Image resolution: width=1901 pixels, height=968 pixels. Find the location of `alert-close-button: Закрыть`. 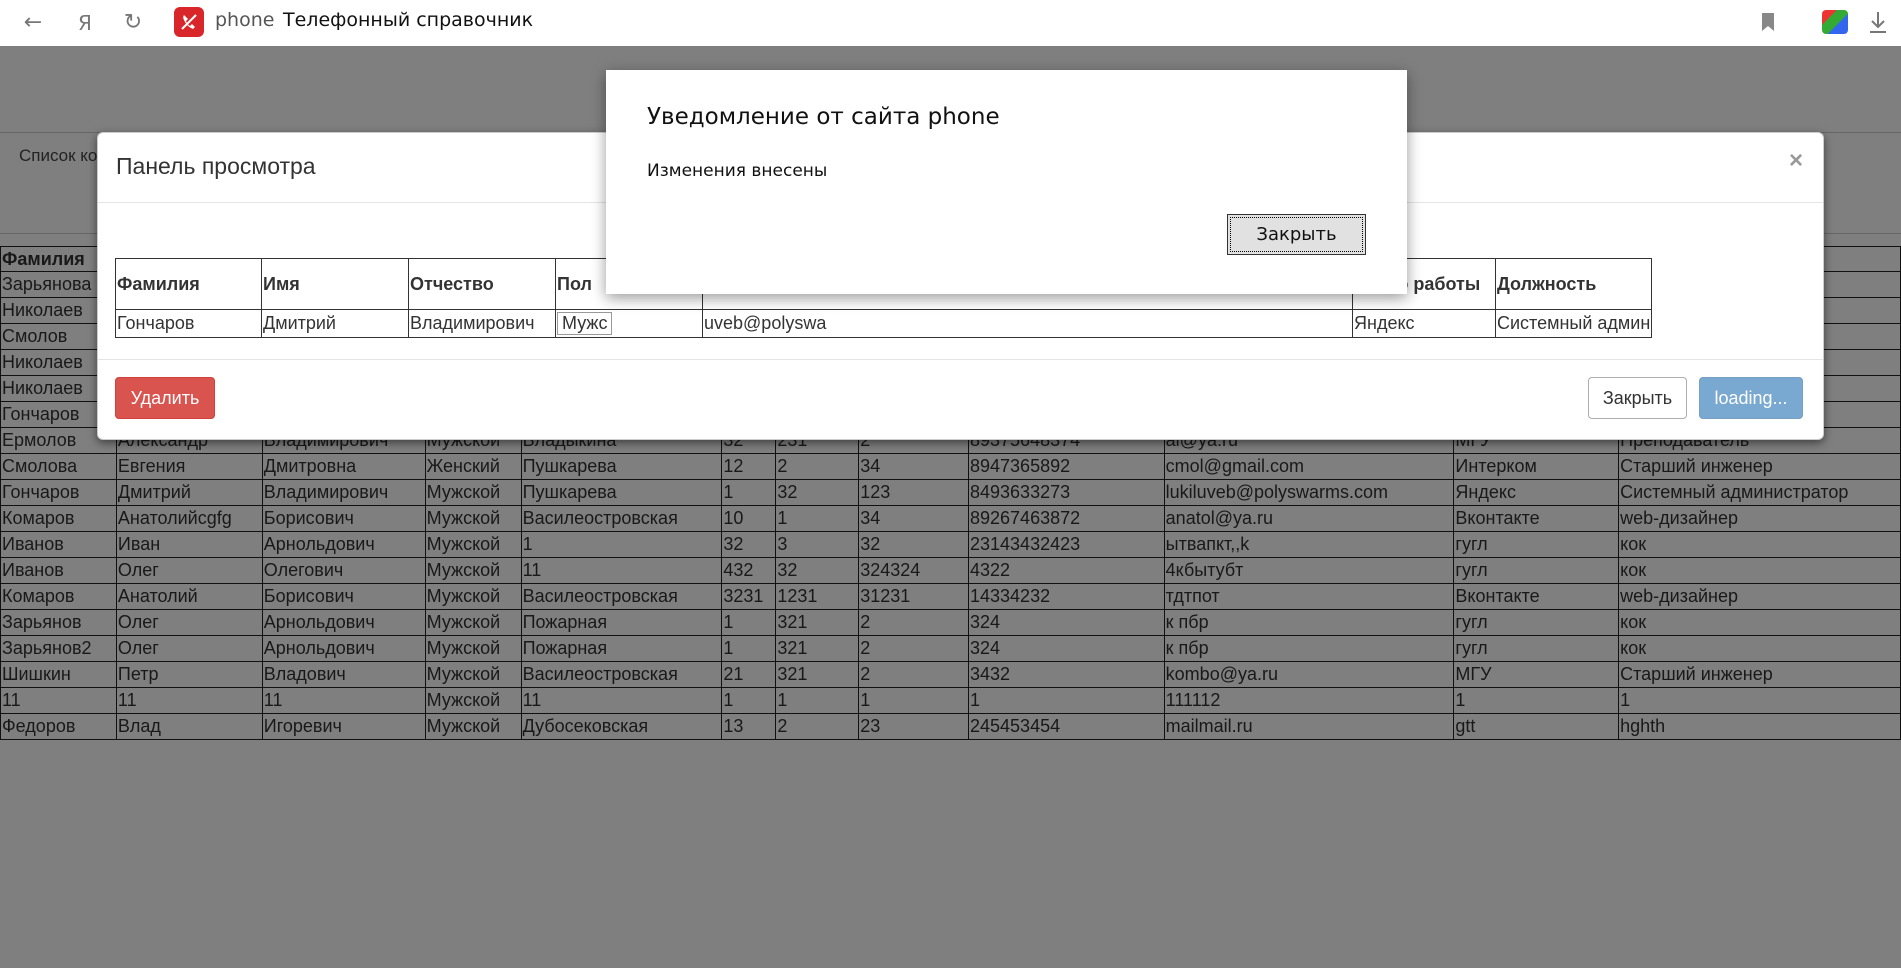

alert-close-button: Закрыть is located at coordinates (1296, 234).